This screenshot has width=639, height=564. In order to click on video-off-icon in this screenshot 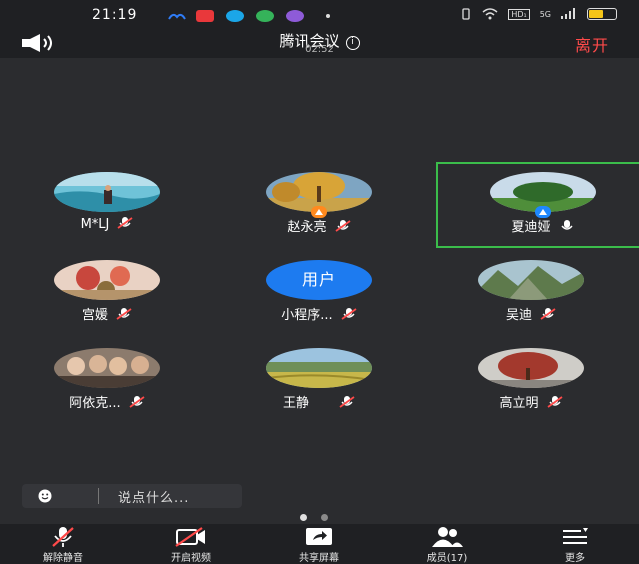, I will do `click(190, 537)`.